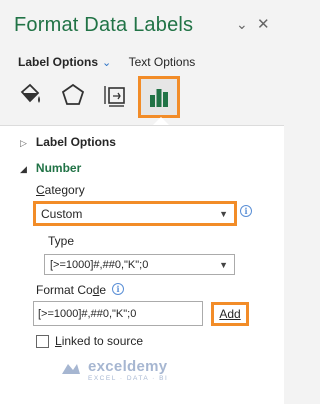 The height and width of the screenshot is (404, 320). Describe the element at coordinates (73, 95) in the screenshot. I see `pentagon-icon` at that location.